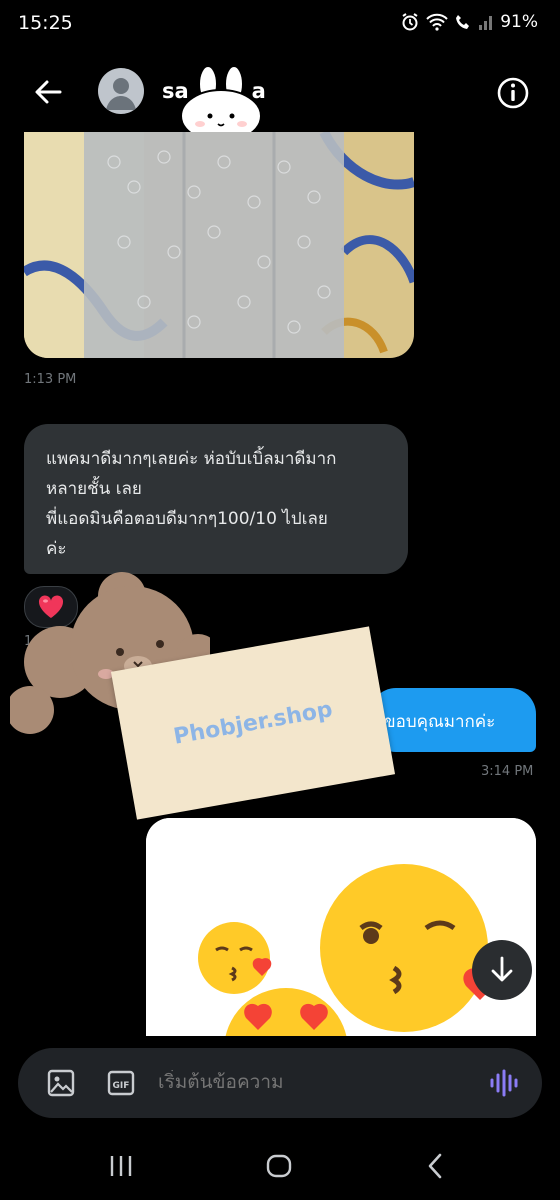 Image resolution: width=560 pixels, height=1200 pixels. What do you see at coordinates (507, 771) in the screenshot?
I see `message-timestamp: 3:14 PM` at bounding box center [507, 771].